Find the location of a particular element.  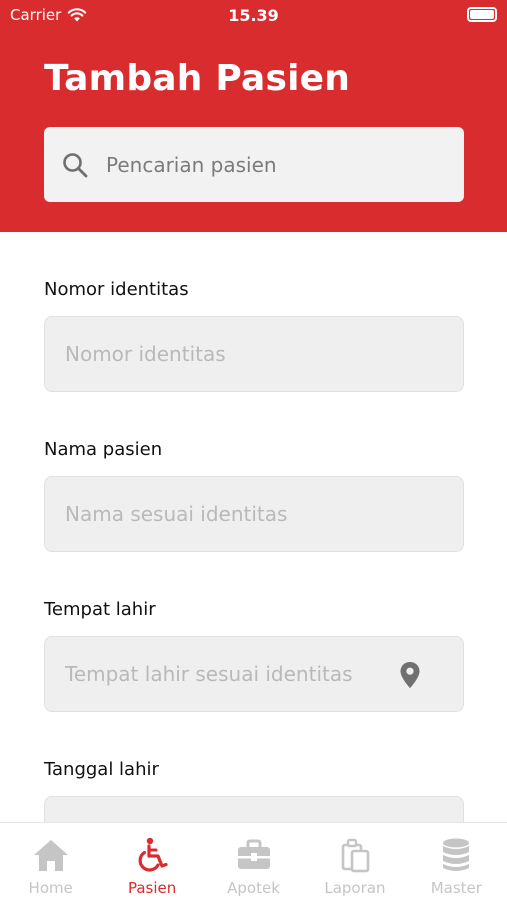

patient-name-label: Nama pasien is located at coordinates (103, 449).